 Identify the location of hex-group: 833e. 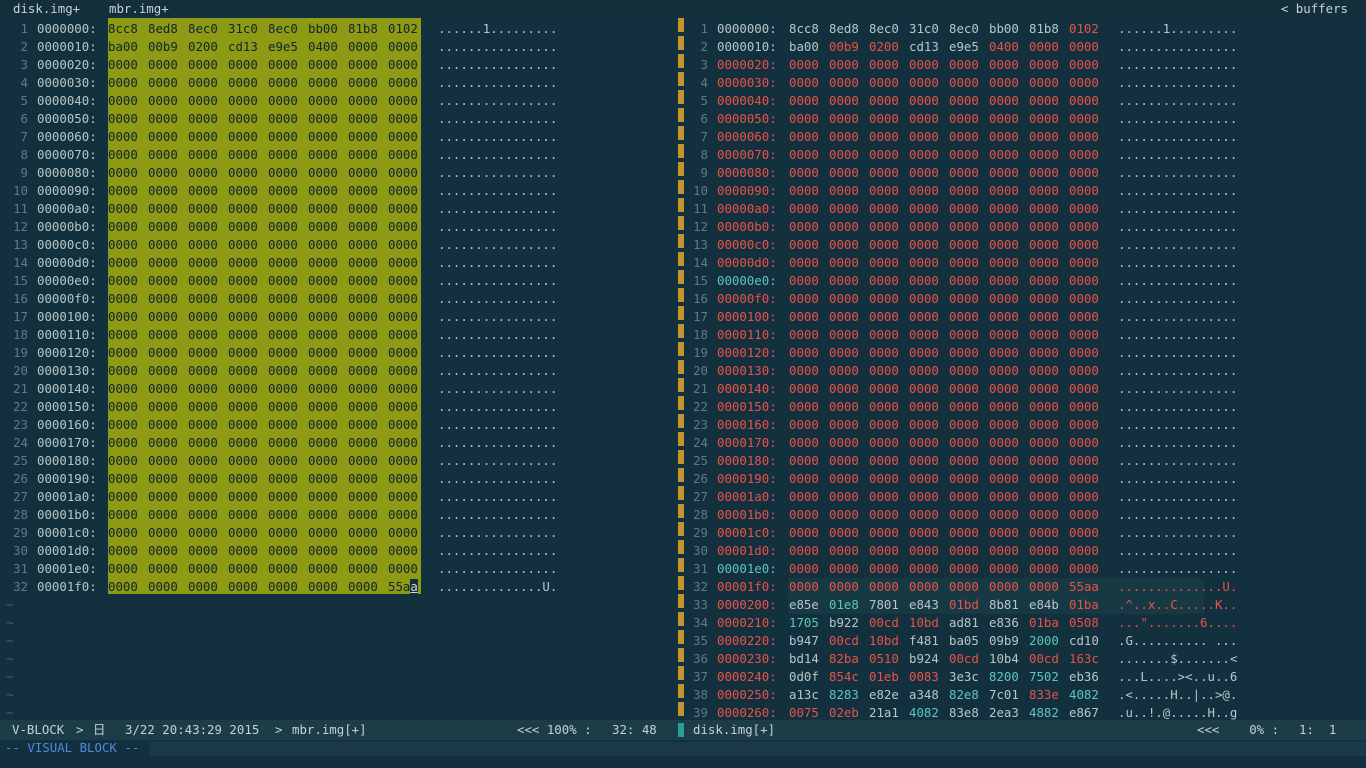
(1044, 695).